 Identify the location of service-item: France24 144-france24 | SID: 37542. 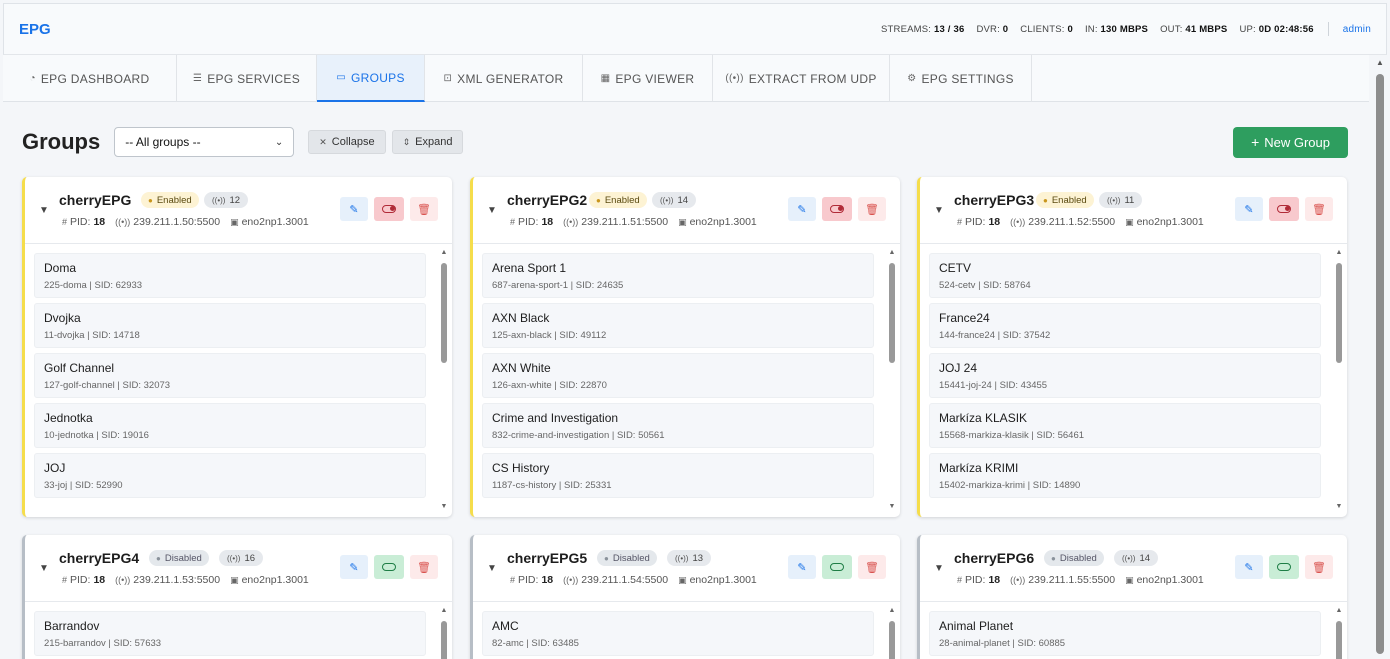
(1125, 325).